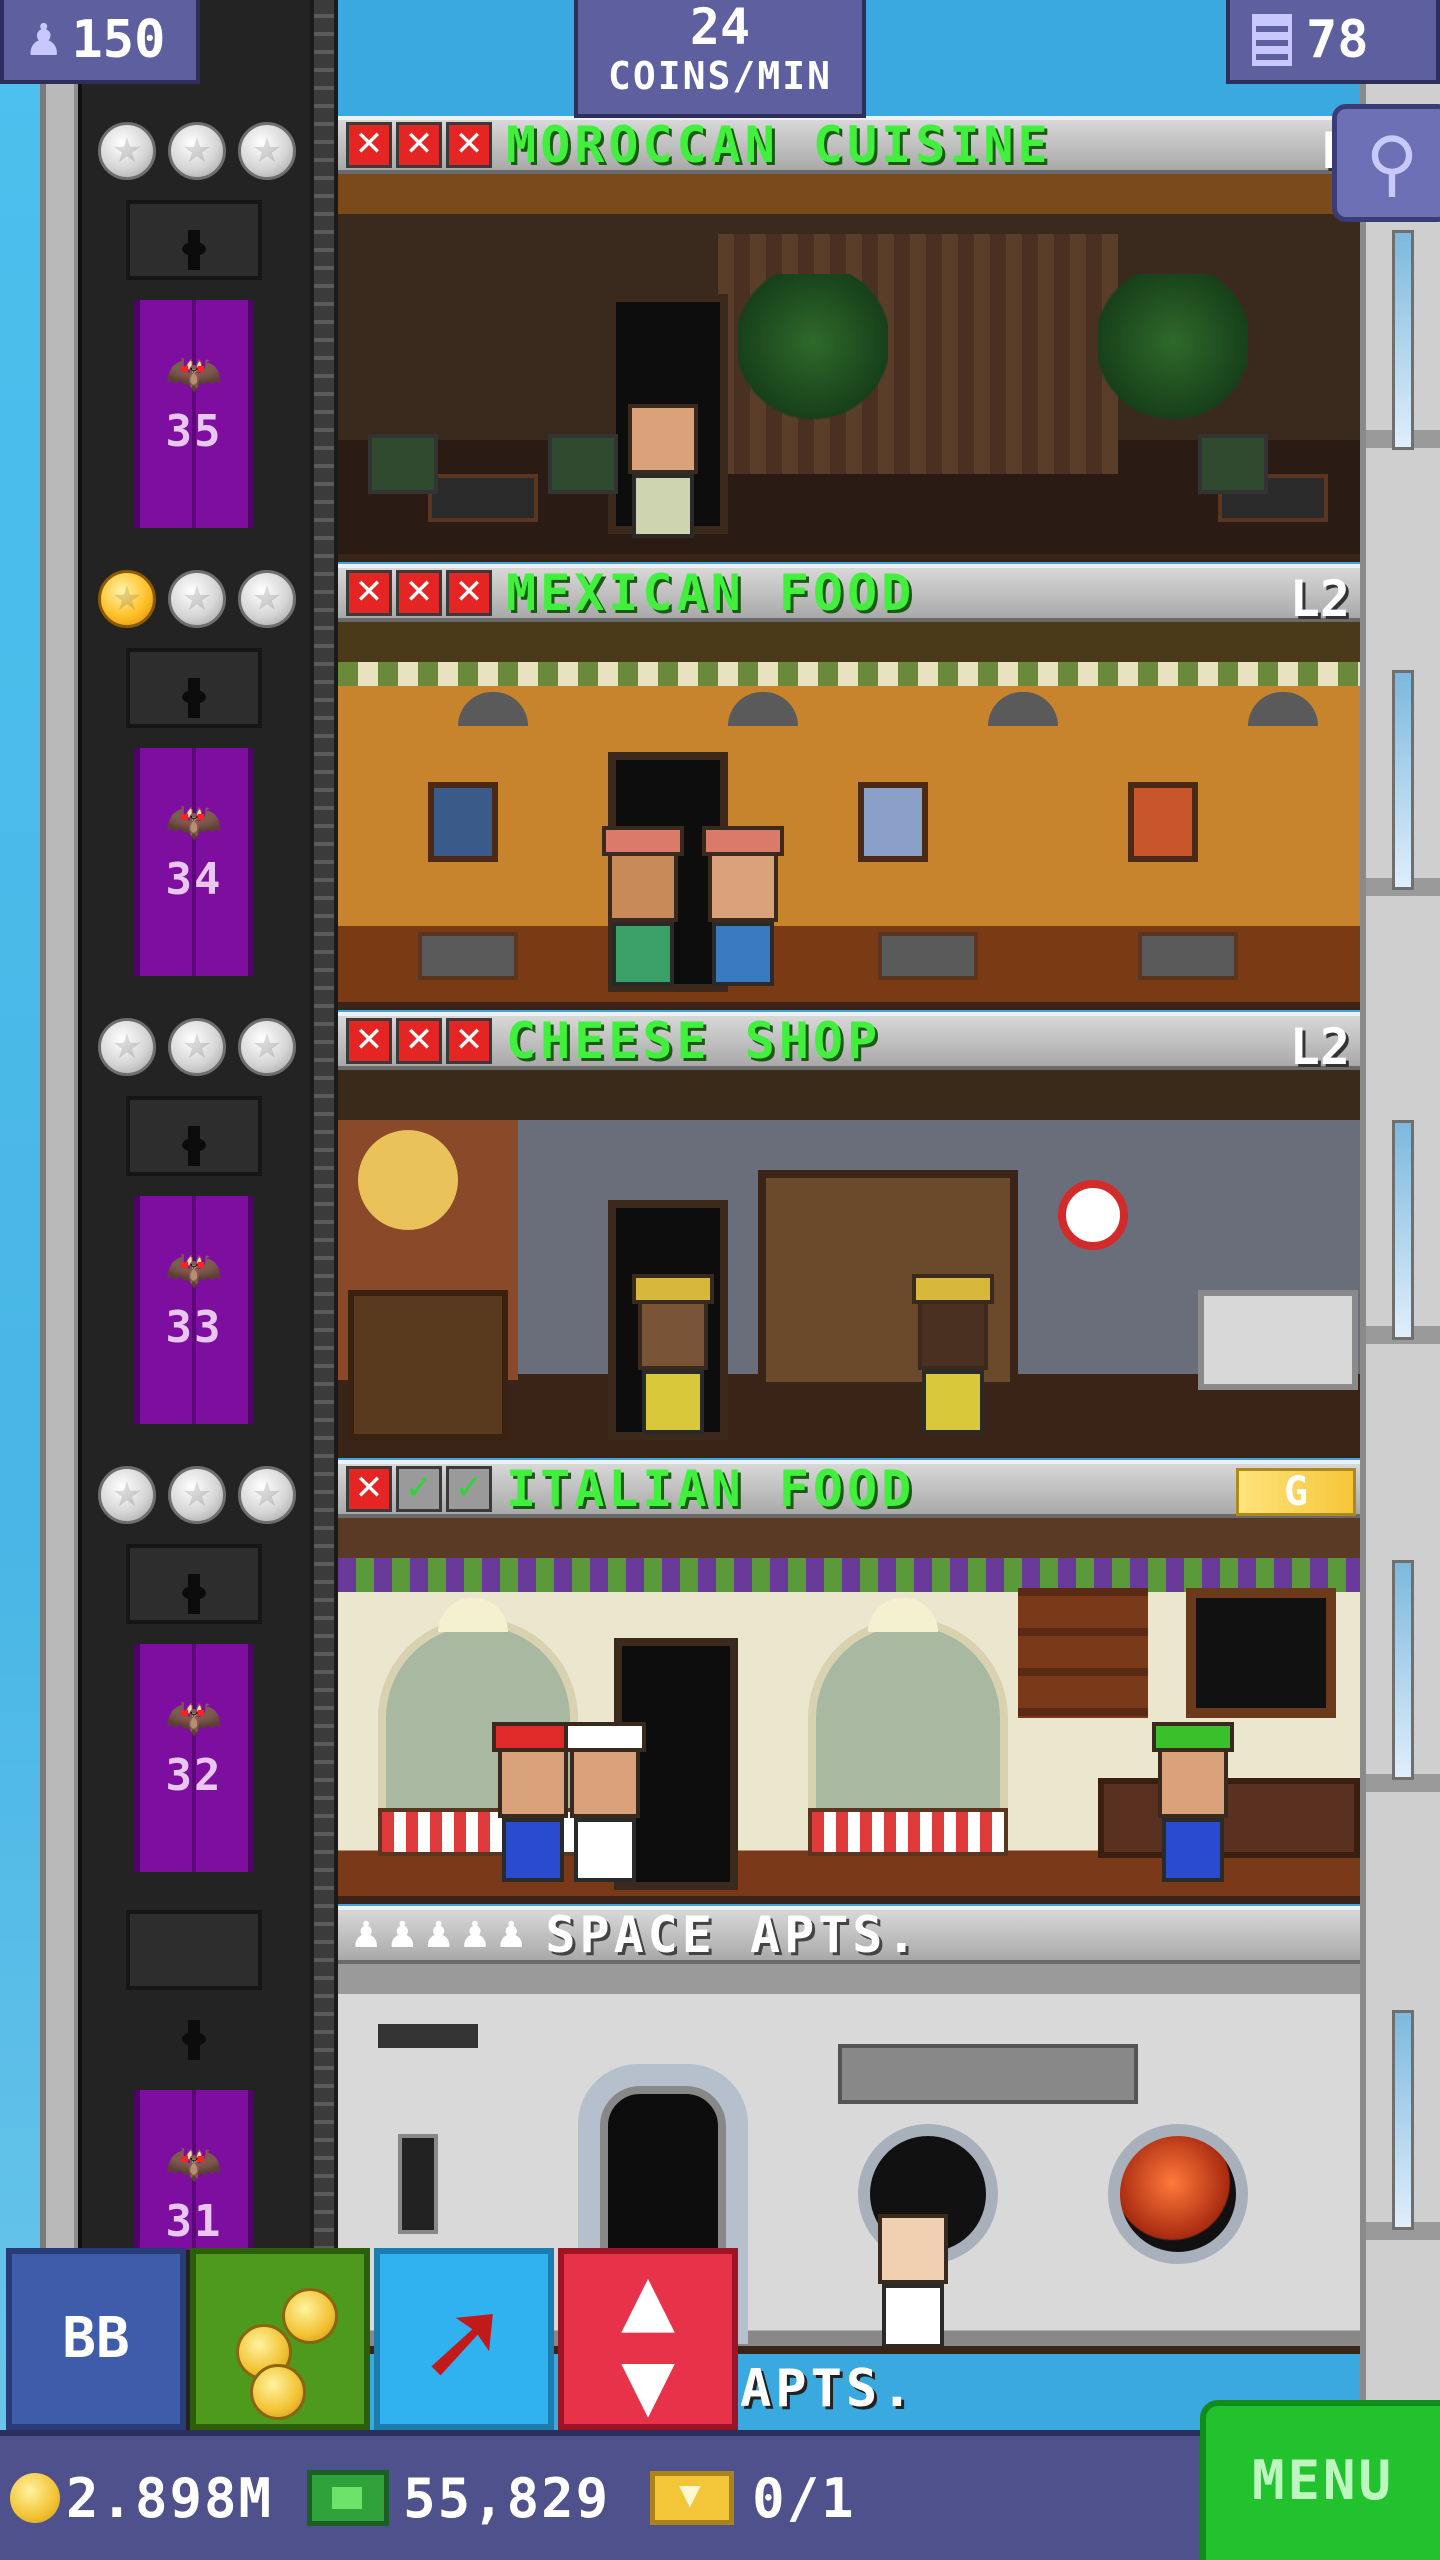 The height and width of the screenshot is (2560, 1440). I want to click on hat, so click(673, 1289).